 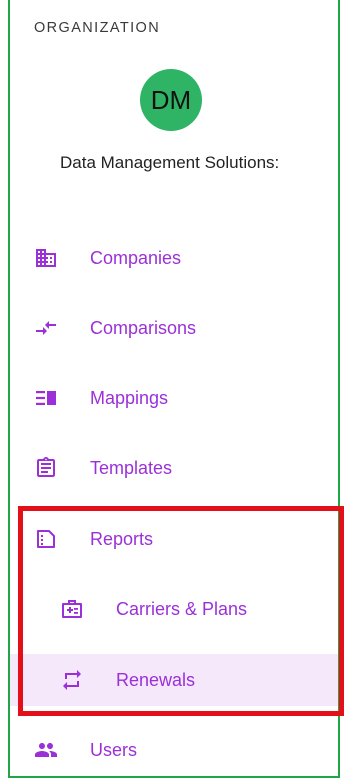 I want to click on reports-icon, so click(x=46, y=539).